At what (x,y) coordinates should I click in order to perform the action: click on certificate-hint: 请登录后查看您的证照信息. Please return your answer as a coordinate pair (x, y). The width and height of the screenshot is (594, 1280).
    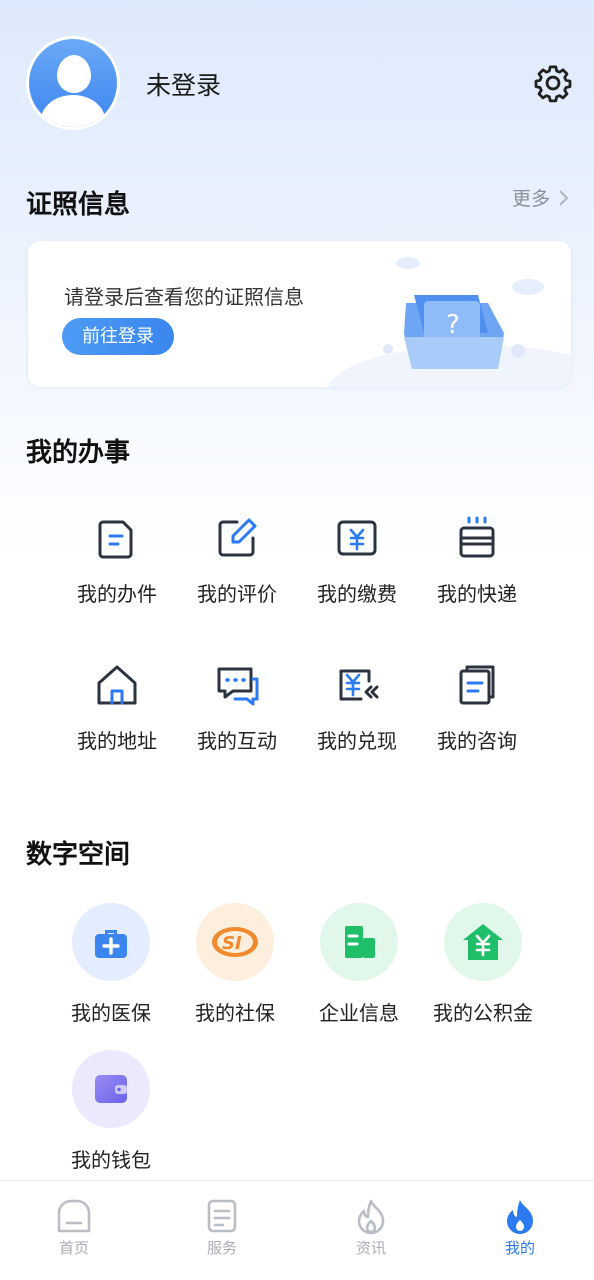
    Looking at the image, I should click on (184, 297).